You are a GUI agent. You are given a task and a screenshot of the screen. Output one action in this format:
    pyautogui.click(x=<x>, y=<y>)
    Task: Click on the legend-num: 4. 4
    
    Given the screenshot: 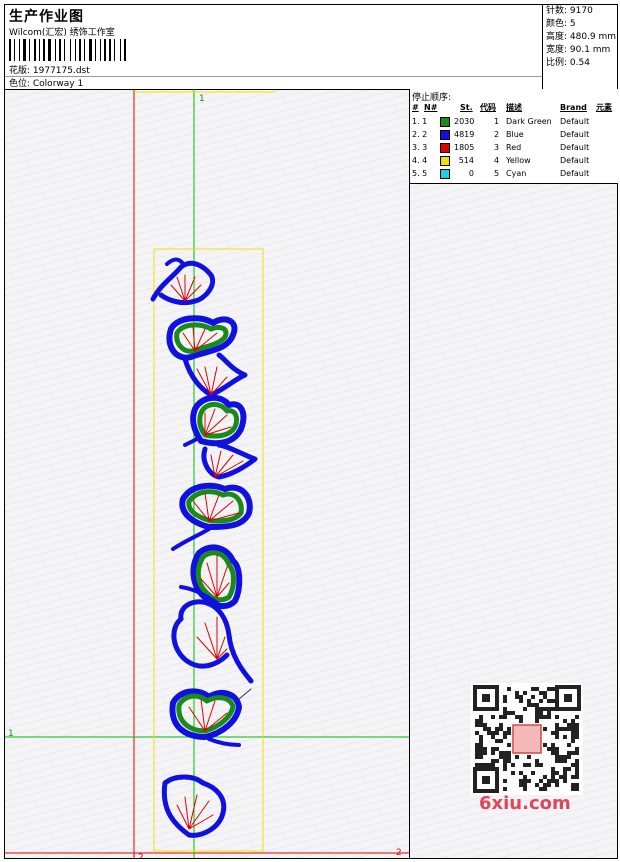 What is the action you would take?
    pyautogui.click(x=420, y=160)
    